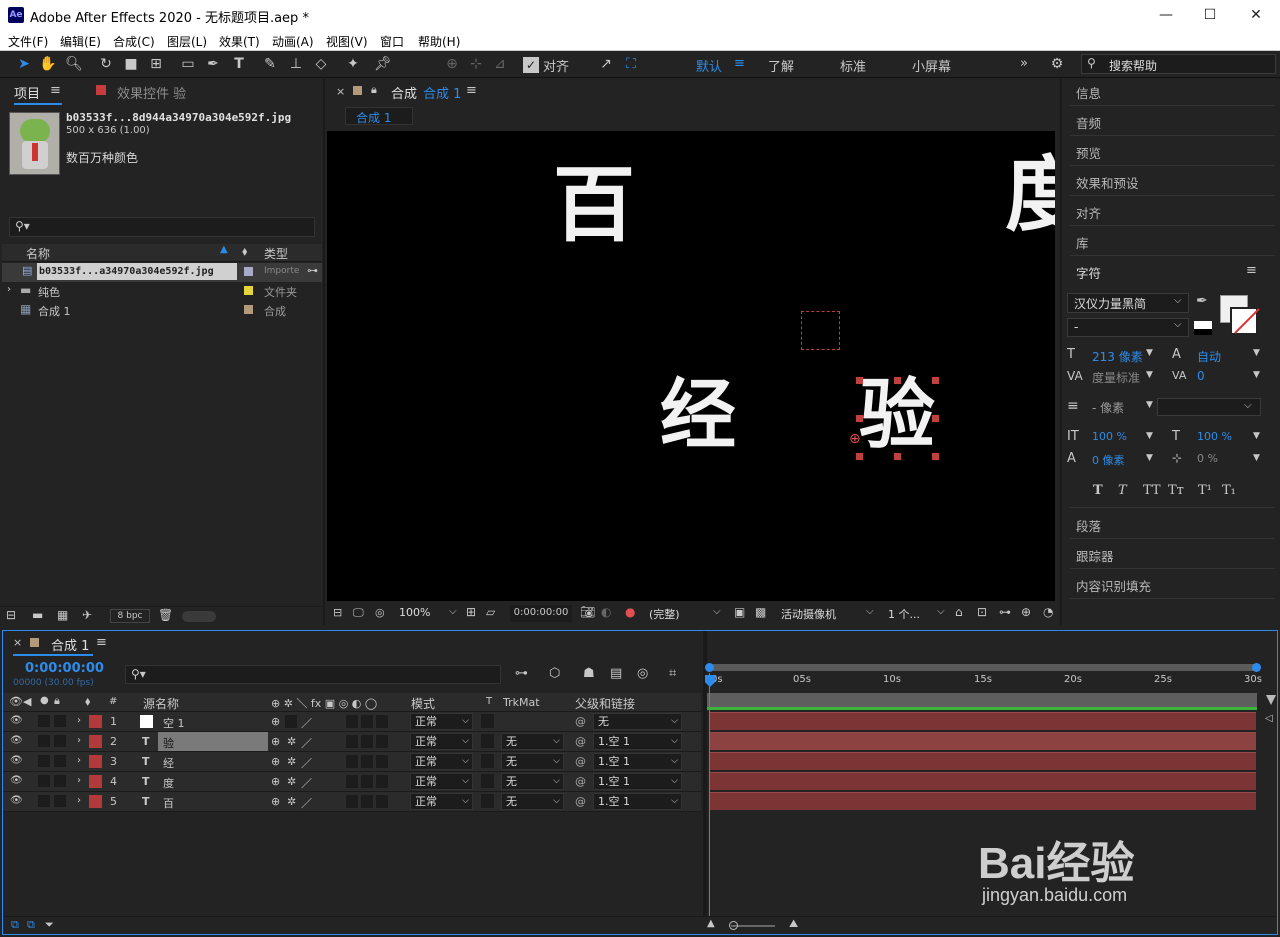 This screenshot has height=937, width=1280. I want to click on label-tag-icon: ⬧, so click(244, 251).